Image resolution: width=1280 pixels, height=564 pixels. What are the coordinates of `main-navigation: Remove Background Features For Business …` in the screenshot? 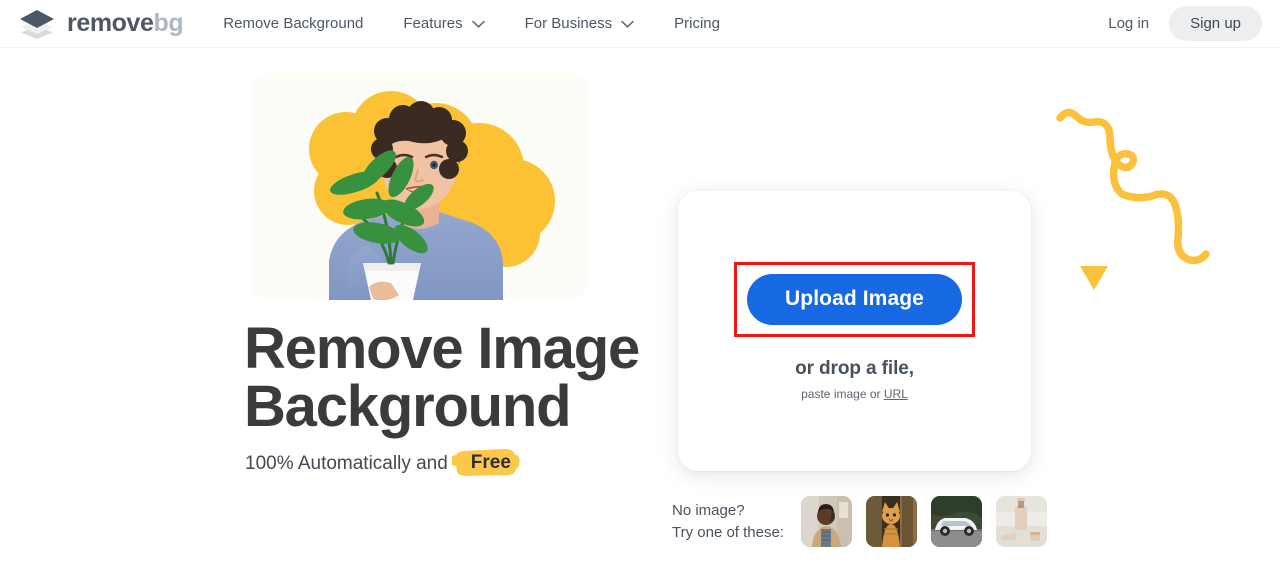 It's located at (471, 23).